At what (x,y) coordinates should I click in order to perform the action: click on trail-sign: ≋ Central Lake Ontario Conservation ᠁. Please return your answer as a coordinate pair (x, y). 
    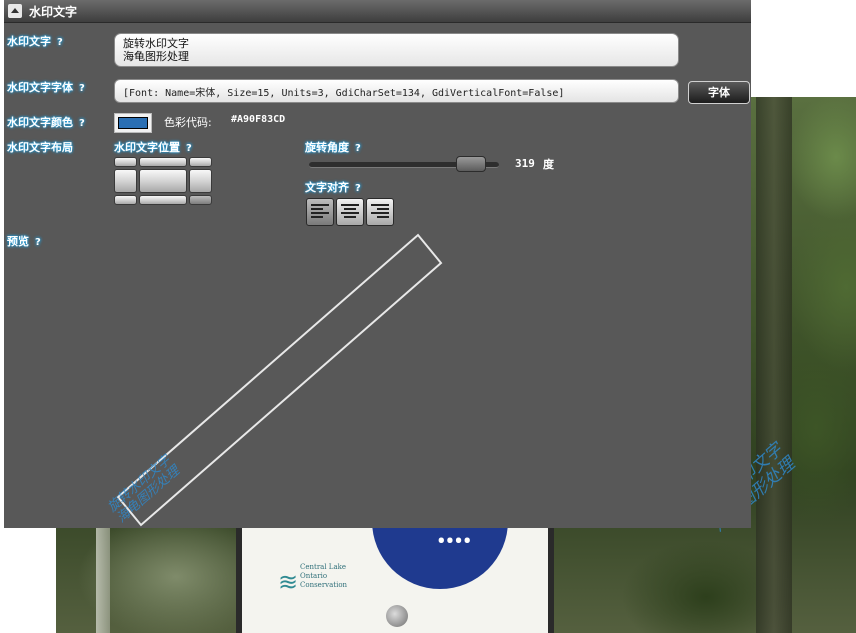
    Looking at the image, I should click on (395, 573).